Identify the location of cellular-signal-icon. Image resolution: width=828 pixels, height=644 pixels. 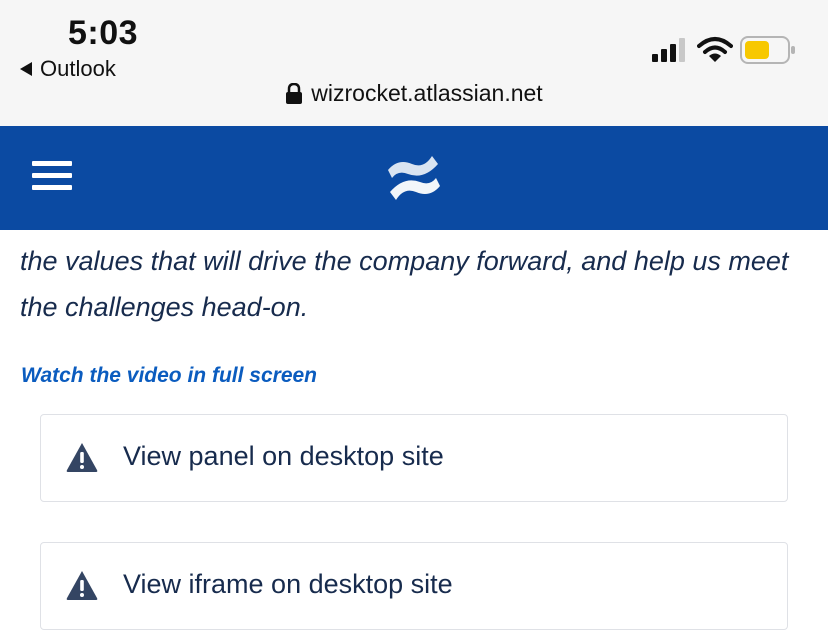
(668, 50).